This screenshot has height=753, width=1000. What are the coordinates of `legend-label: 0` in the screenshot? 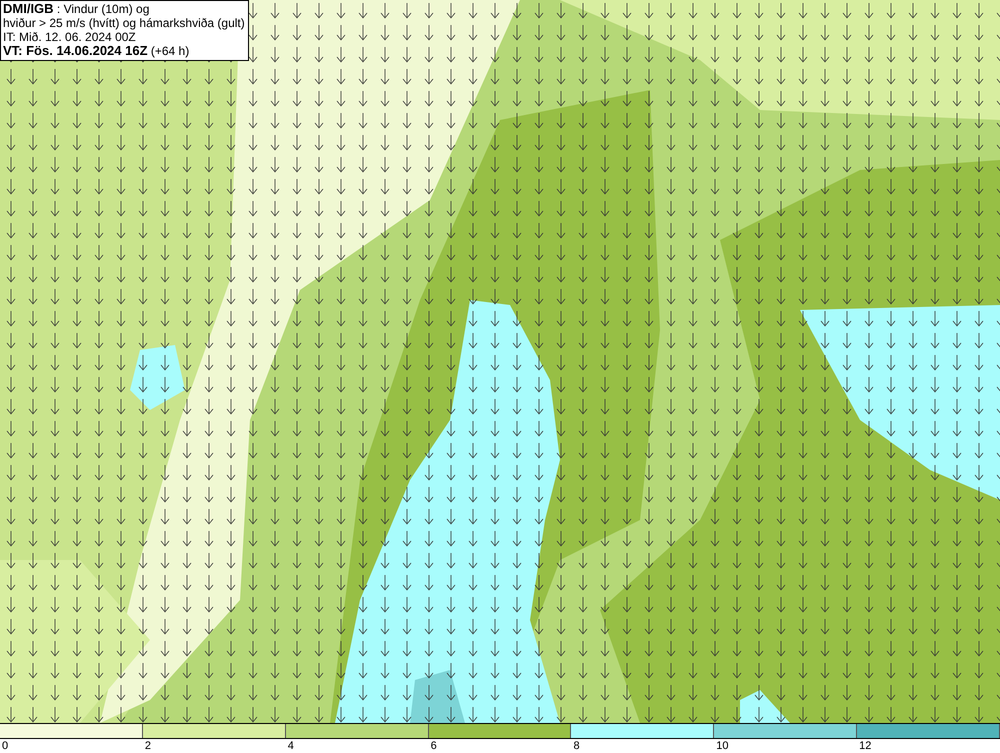 It's located at (5, 746).